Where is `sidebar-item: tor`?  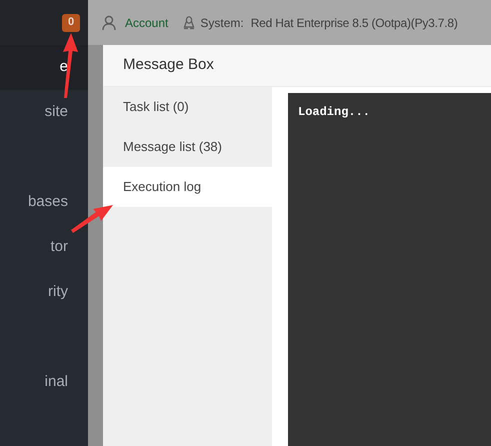
sidebar-item: tor is located at coordinates (44, 247).